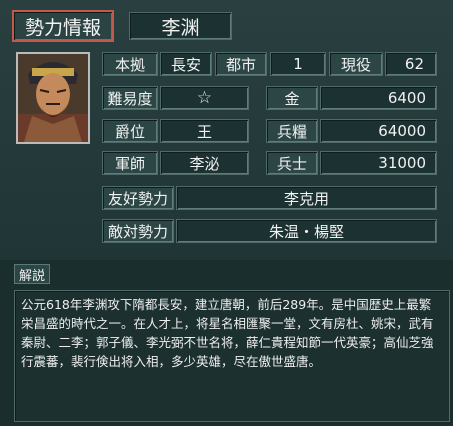 This screenshot has width=453, height=426. Describe the element at coordinates (138, 198) in the screenshot. I see `ally-label: 友好勢力` at that location.